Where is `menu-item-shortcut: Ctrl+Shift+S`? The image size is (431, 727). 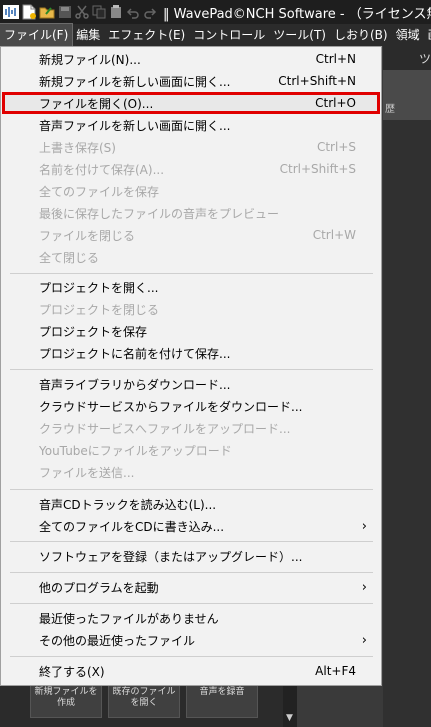 menu-item-shortcut: Ctrl+Shift+S is located at coordinates (317, 169).